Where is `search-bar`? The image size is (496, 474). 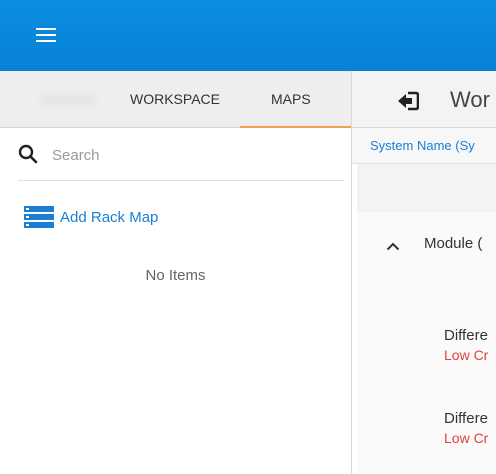
search-bar is located at coordinates (175, 154).